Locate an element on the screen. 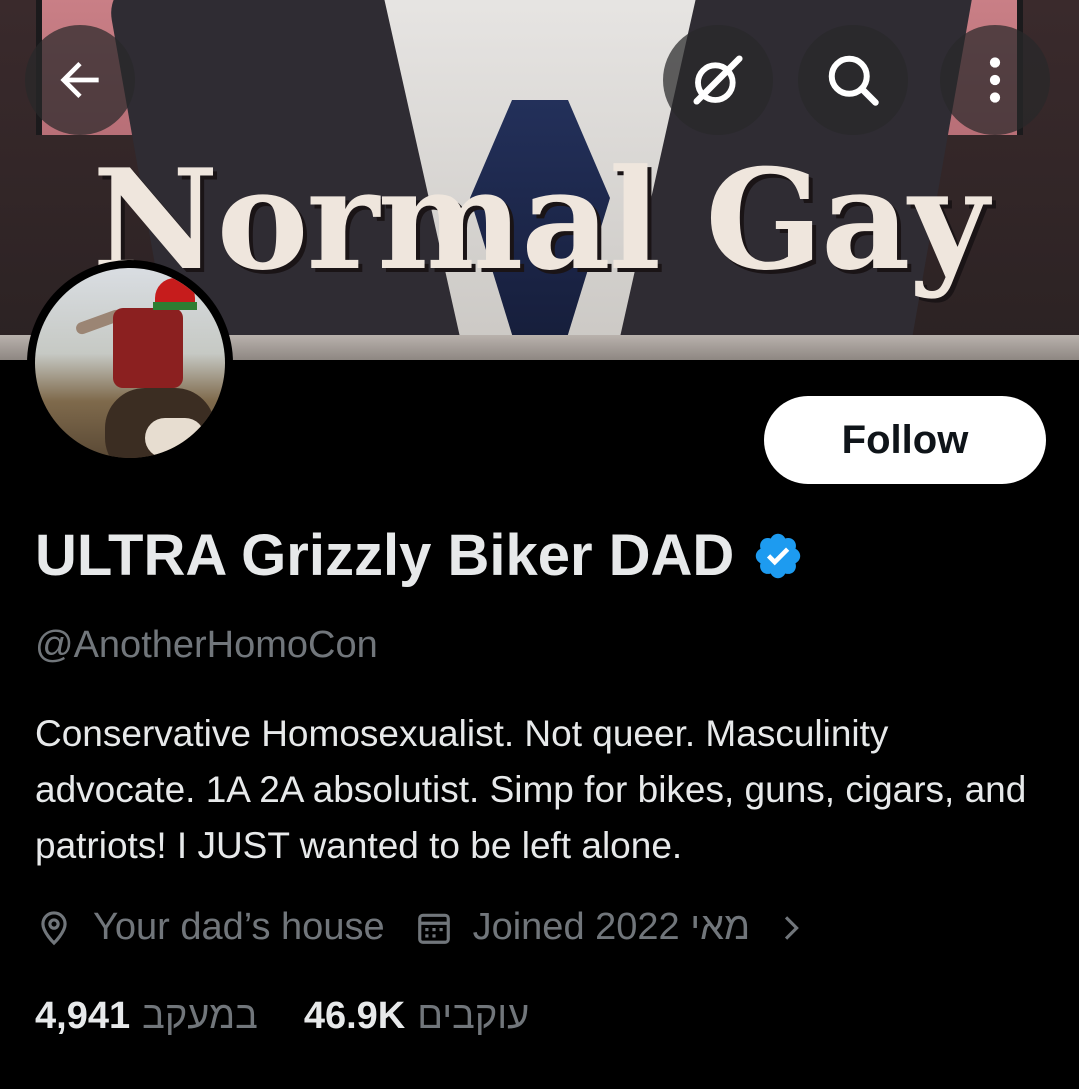 The image size is (1079, 1089). avatar-santa-hat is located at coordinates (175, 306).